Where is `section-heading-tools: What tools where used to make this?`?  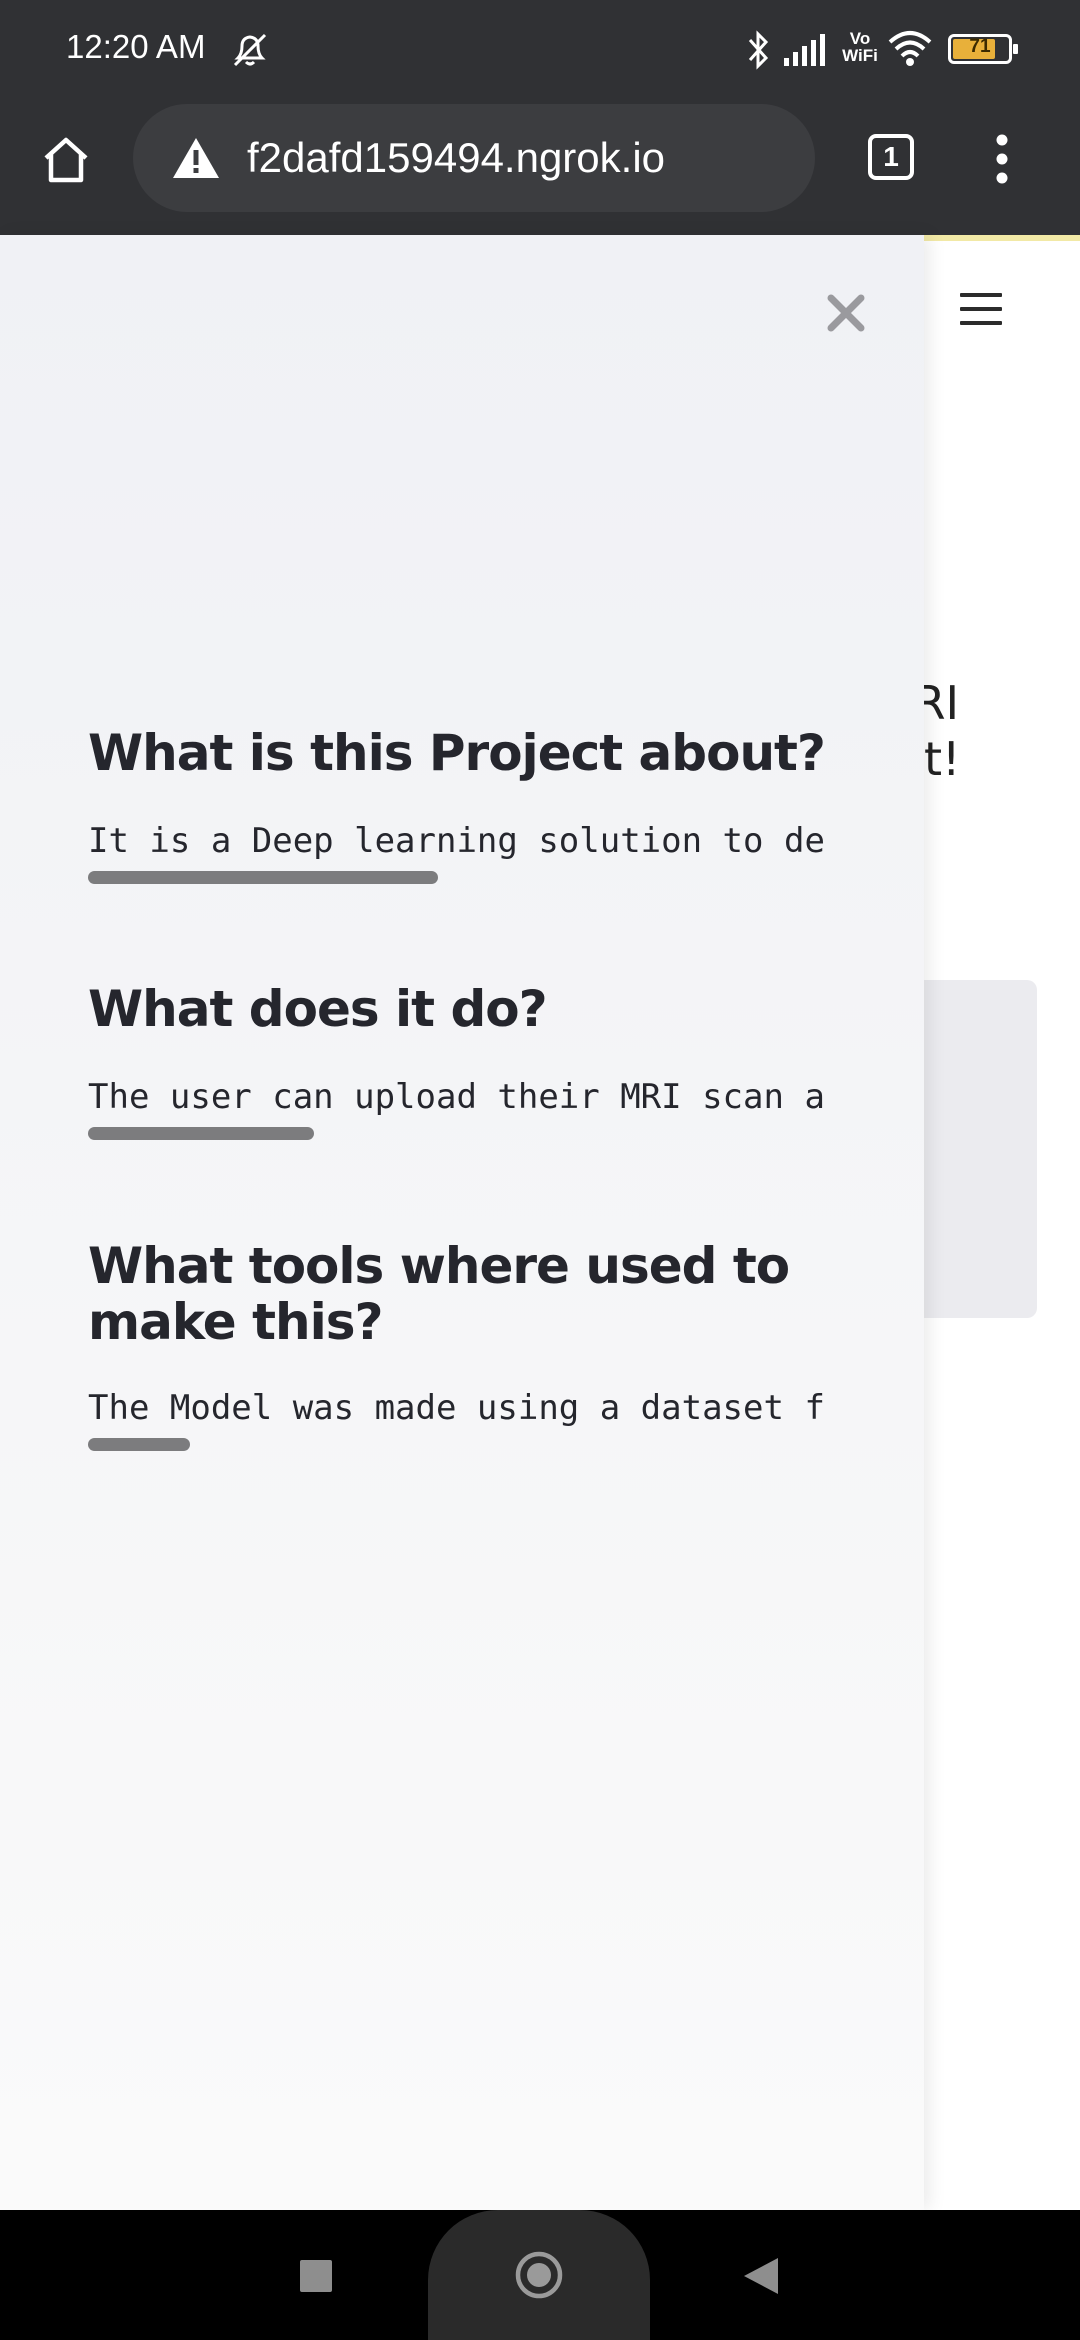
section-heading-tools: What tools where used to make this? is located at coordinates (439, 1294).